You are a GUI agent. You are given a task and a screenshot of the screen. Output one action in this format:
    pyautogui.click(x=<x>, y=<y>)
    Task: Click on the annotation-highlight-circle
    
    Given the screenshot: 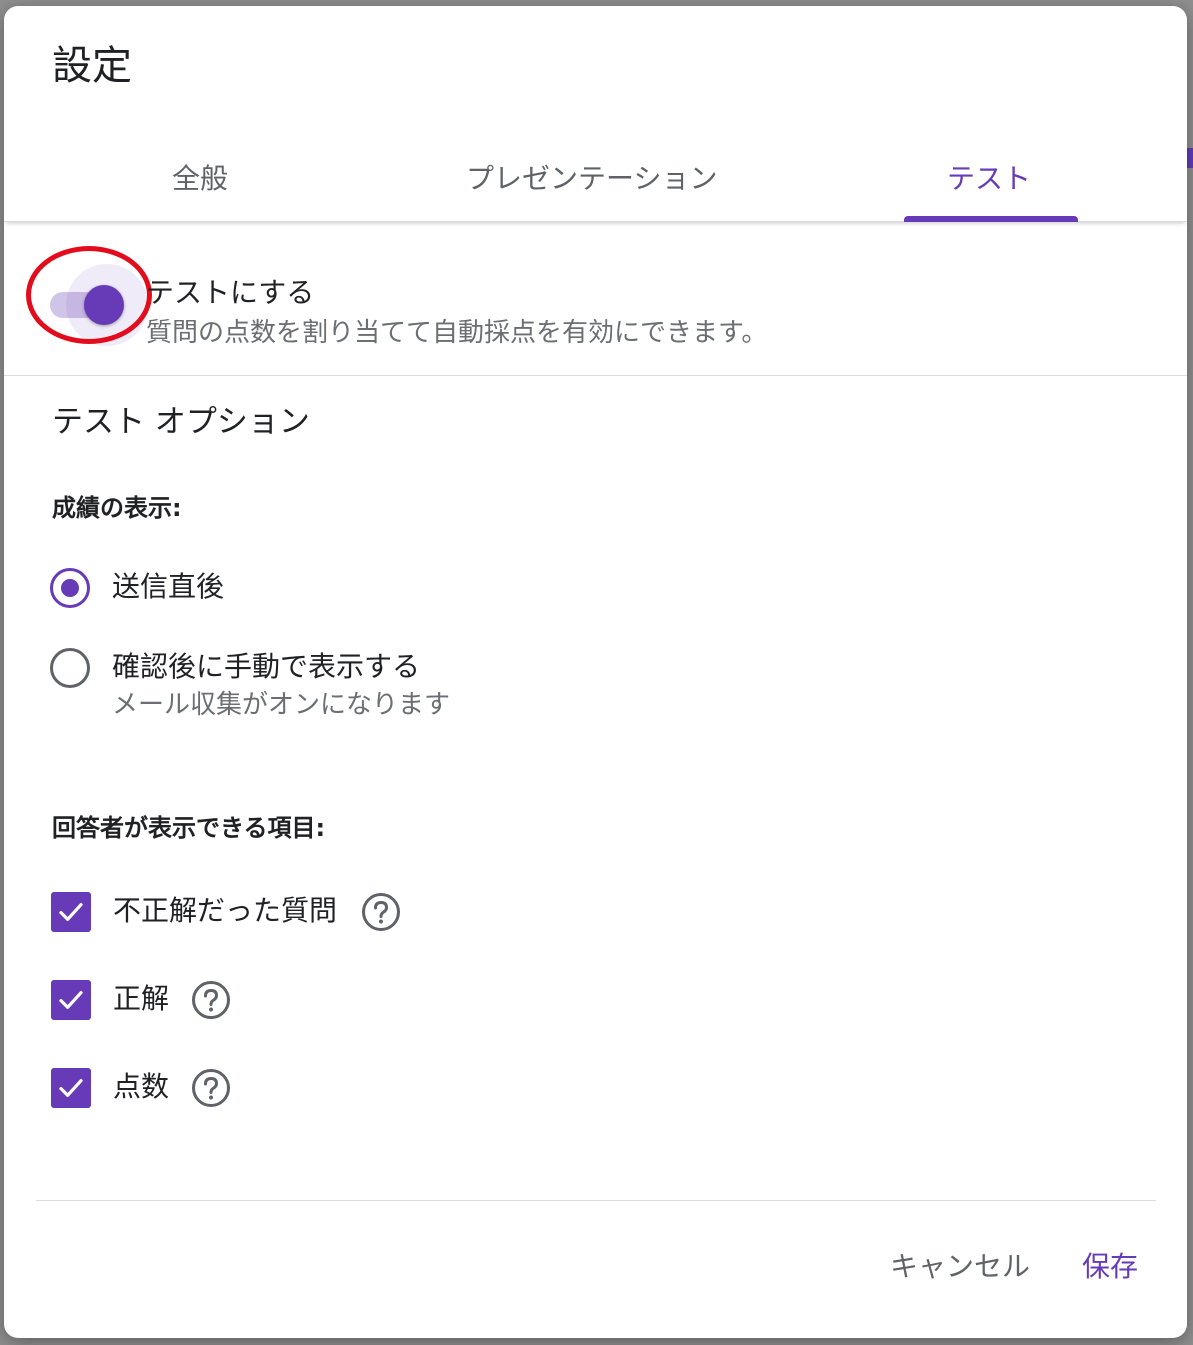 What is the action you would take?
    pyautogui.click(x=89, y=295)
    